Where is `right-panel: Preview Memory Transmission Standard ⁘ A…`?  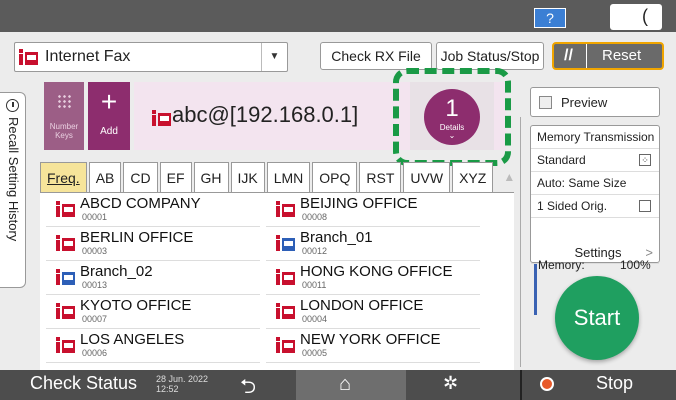 right-panel: Preview Memory Transmission Standard ⁘ A… is located at coordinates (595, 175).